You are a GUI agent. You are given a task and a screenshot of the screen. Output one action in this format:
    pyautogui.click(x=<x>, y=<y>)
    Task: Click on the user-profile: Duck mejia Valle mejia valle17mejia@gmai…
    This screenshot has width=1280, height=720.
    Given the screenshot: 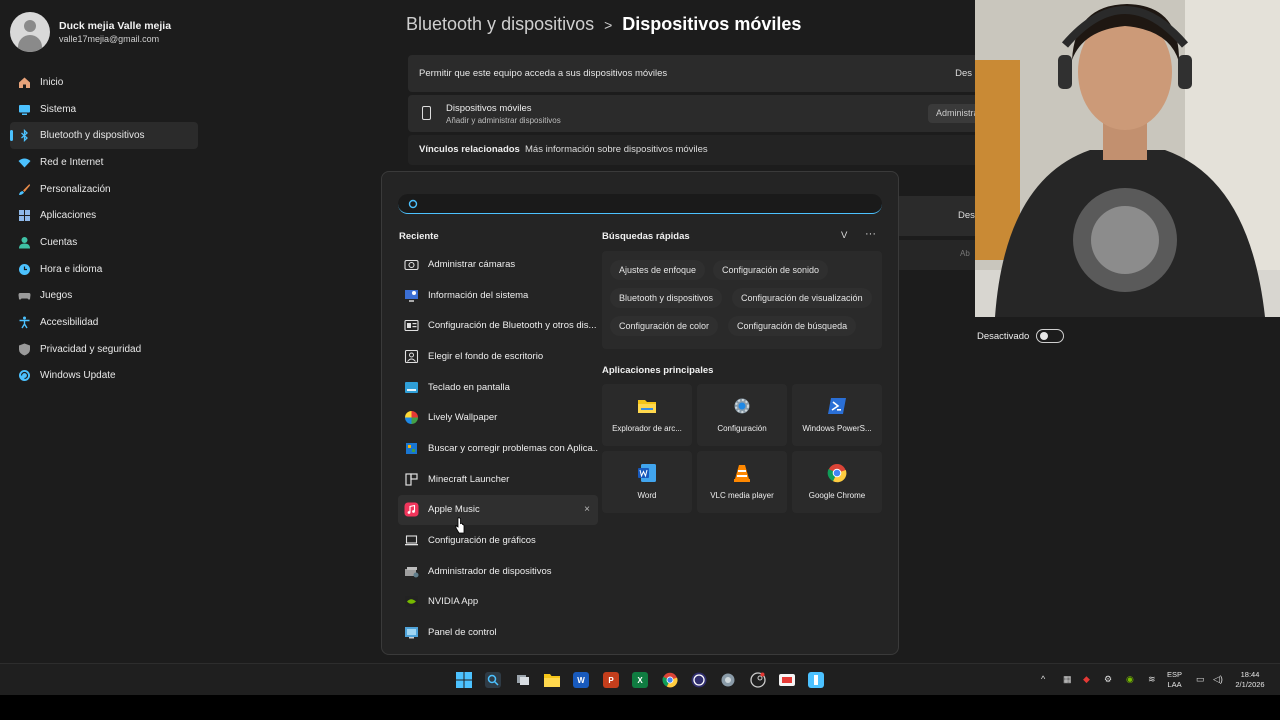 What is the action you would take?
    pyautogui.click(x=90, y=32)
    